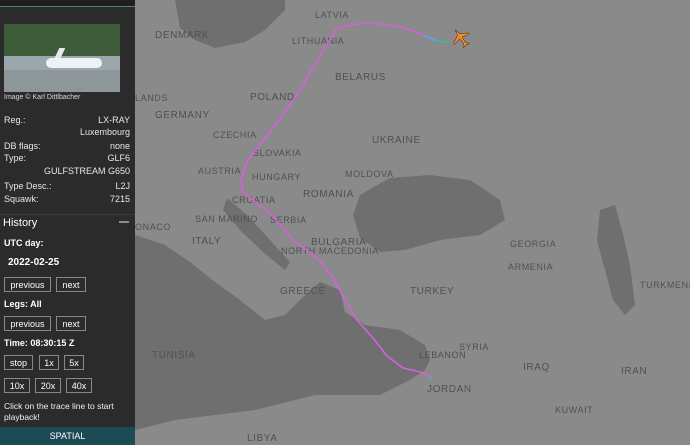  What do you see at coordinates (42, 97) in the screenshot?
I see `photo-credit: Image © Karl Dittlbacher` at bounding box center [42, 97].